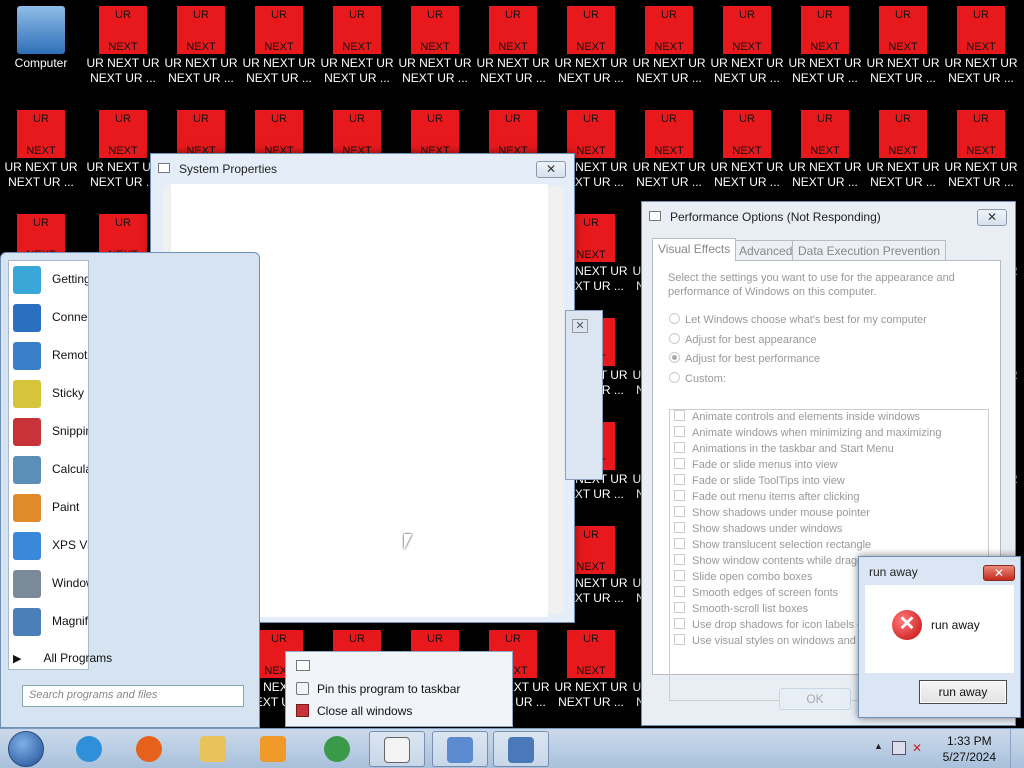 This screenshot has height=768, width=1024. Describe the element at coordinates (963, 692) in the screenshot. I see `run-away-button: run away` at that location.